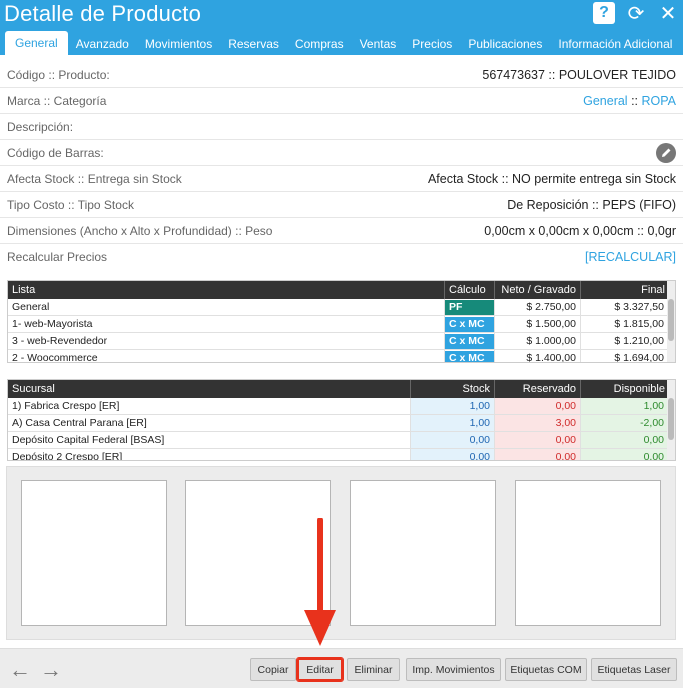 The image size is (683, 688). Describe the element at coordinates (604, 13) in the screenshot. I see `help-icon: ?` at that location.